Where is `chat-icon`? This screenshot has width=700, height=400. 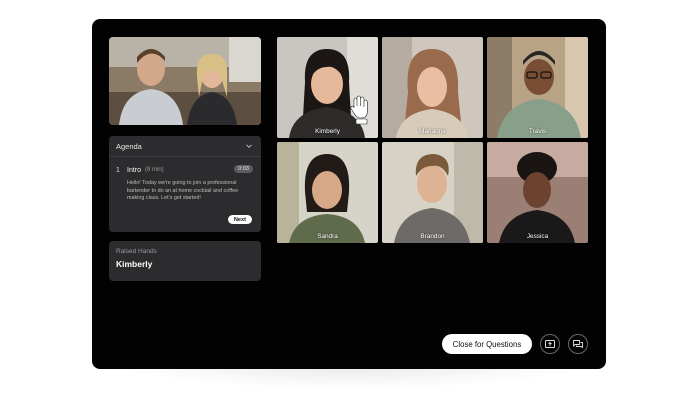 chat-icon is located at coordinates (578, 343).